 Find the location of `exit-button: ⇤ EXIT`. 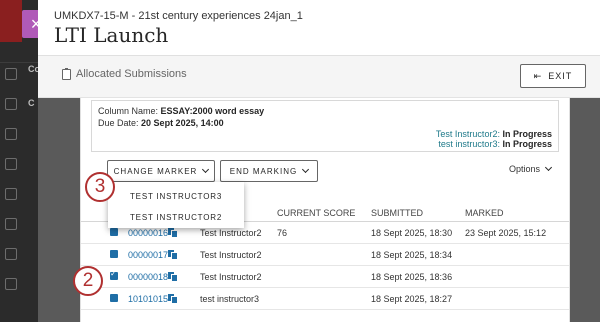

exit-button: ⇤ EXIT is located at coordinates (553, 76).